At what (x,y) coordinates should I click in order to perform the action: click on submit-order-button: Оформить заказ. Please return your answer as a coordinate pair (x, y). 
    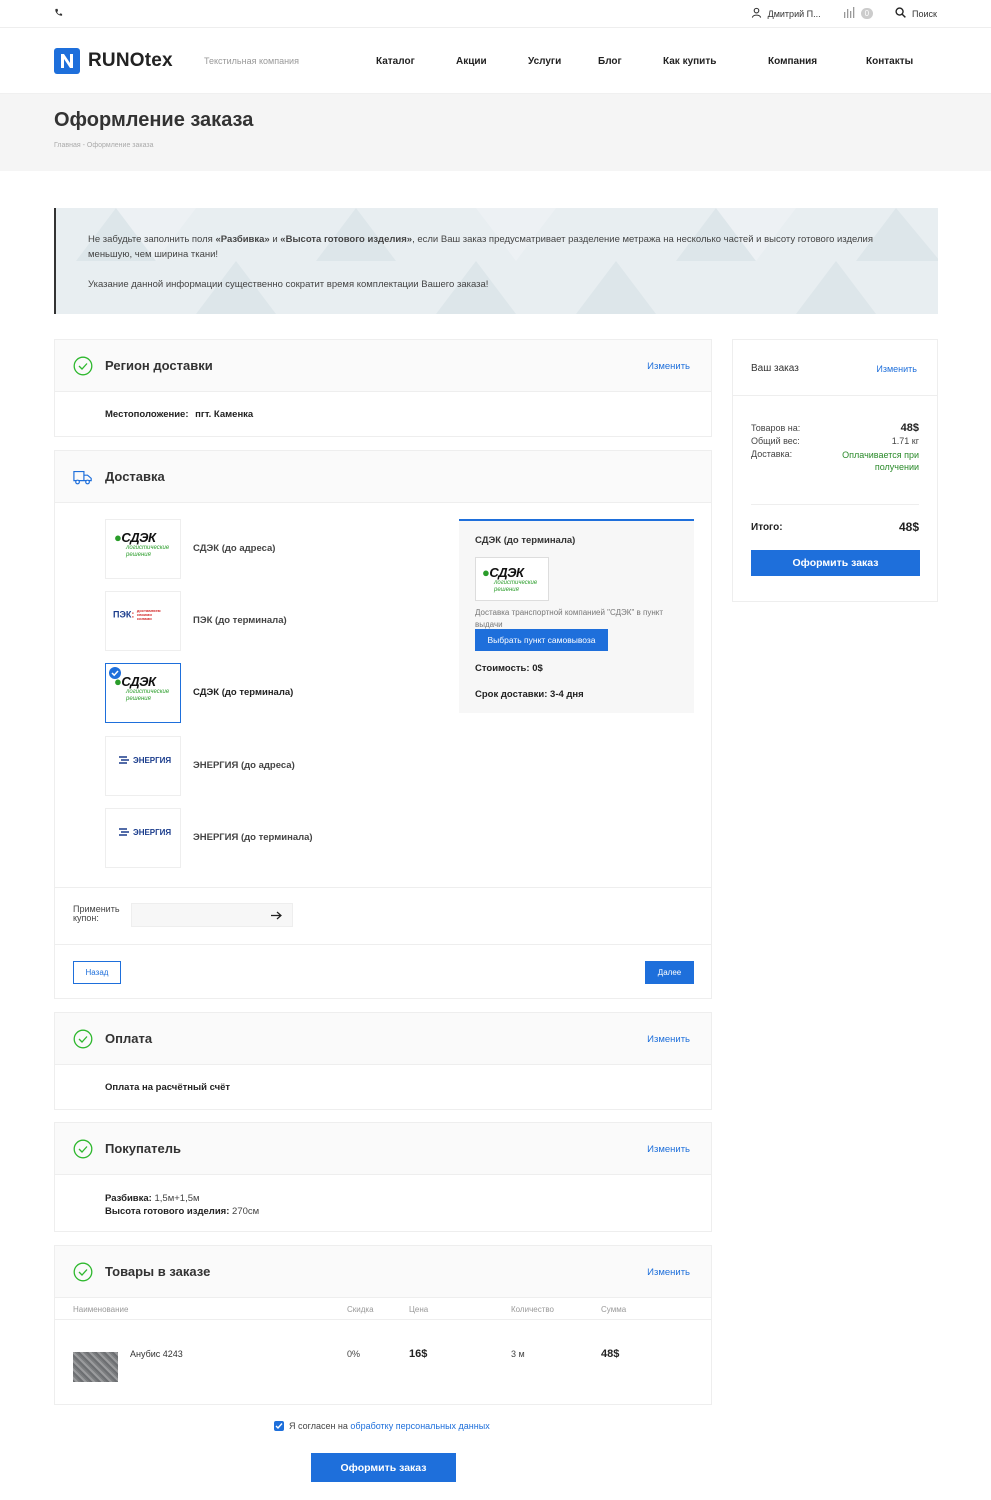
    Looking at the image, I should click on (383, 1467).